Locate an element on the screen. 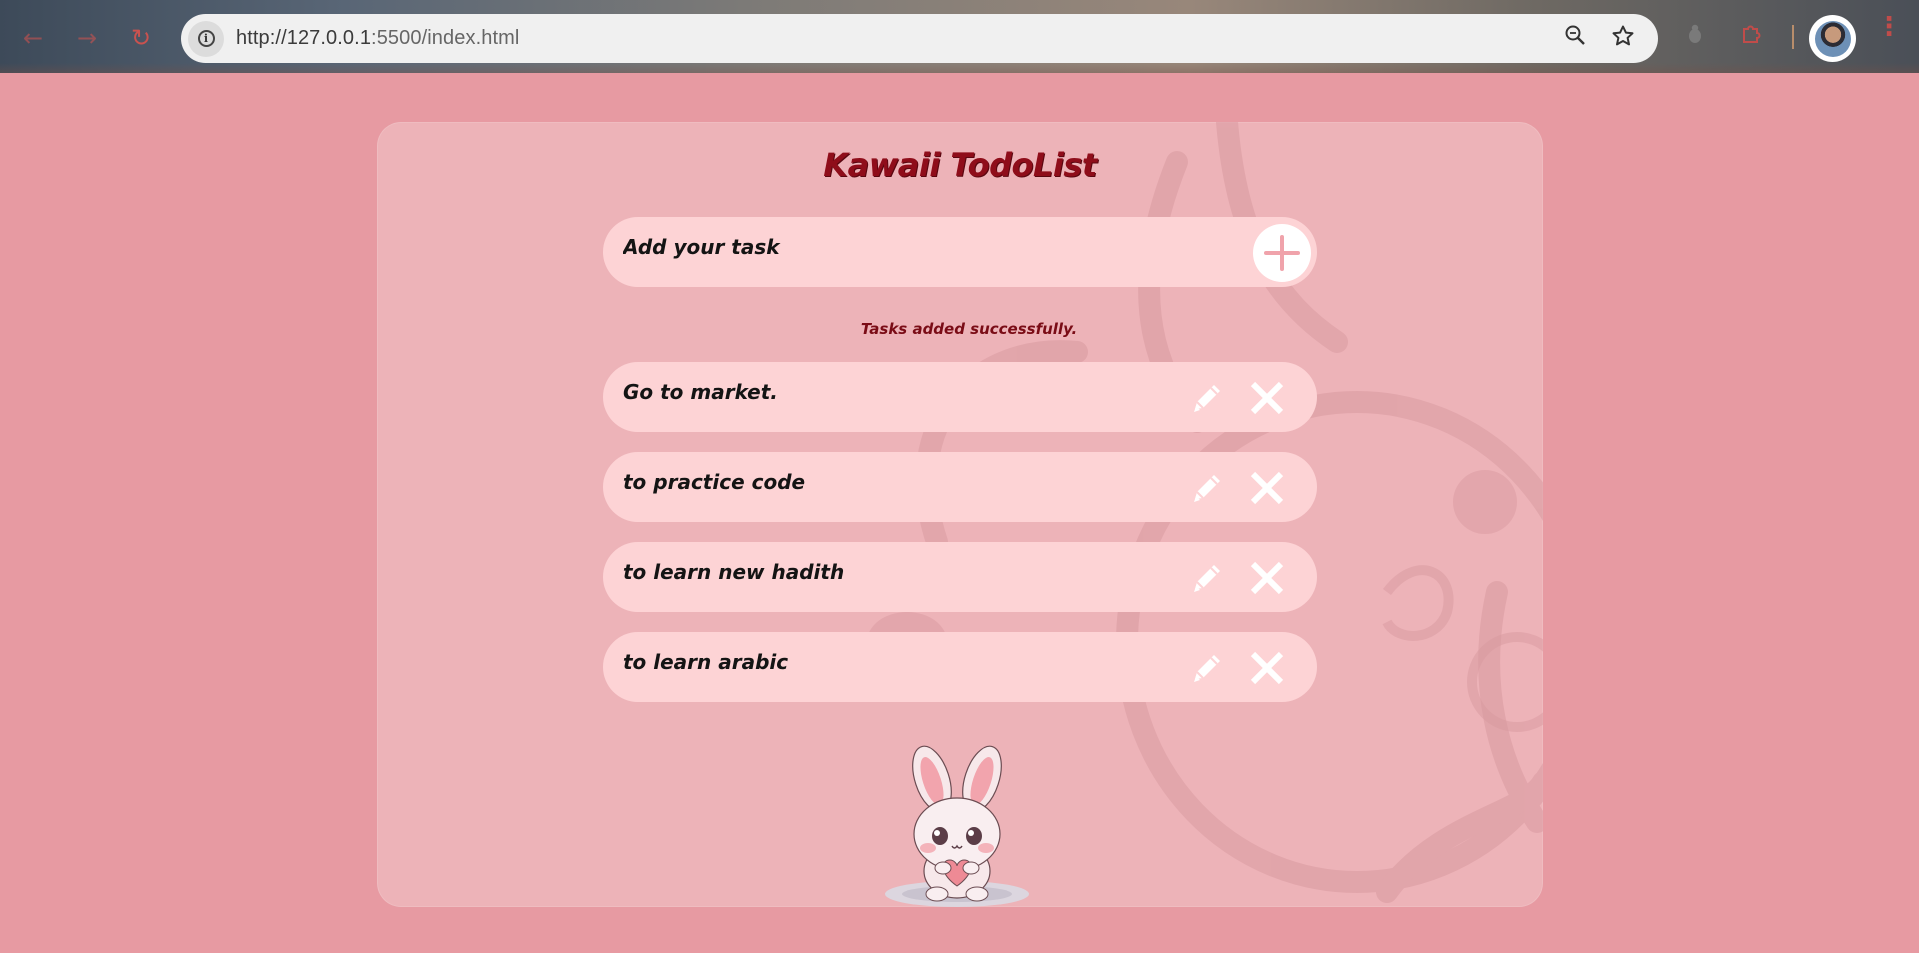 The width and height of the screenshot is (1919, 953). profile-avatar is located at coordinates (1832, 38).